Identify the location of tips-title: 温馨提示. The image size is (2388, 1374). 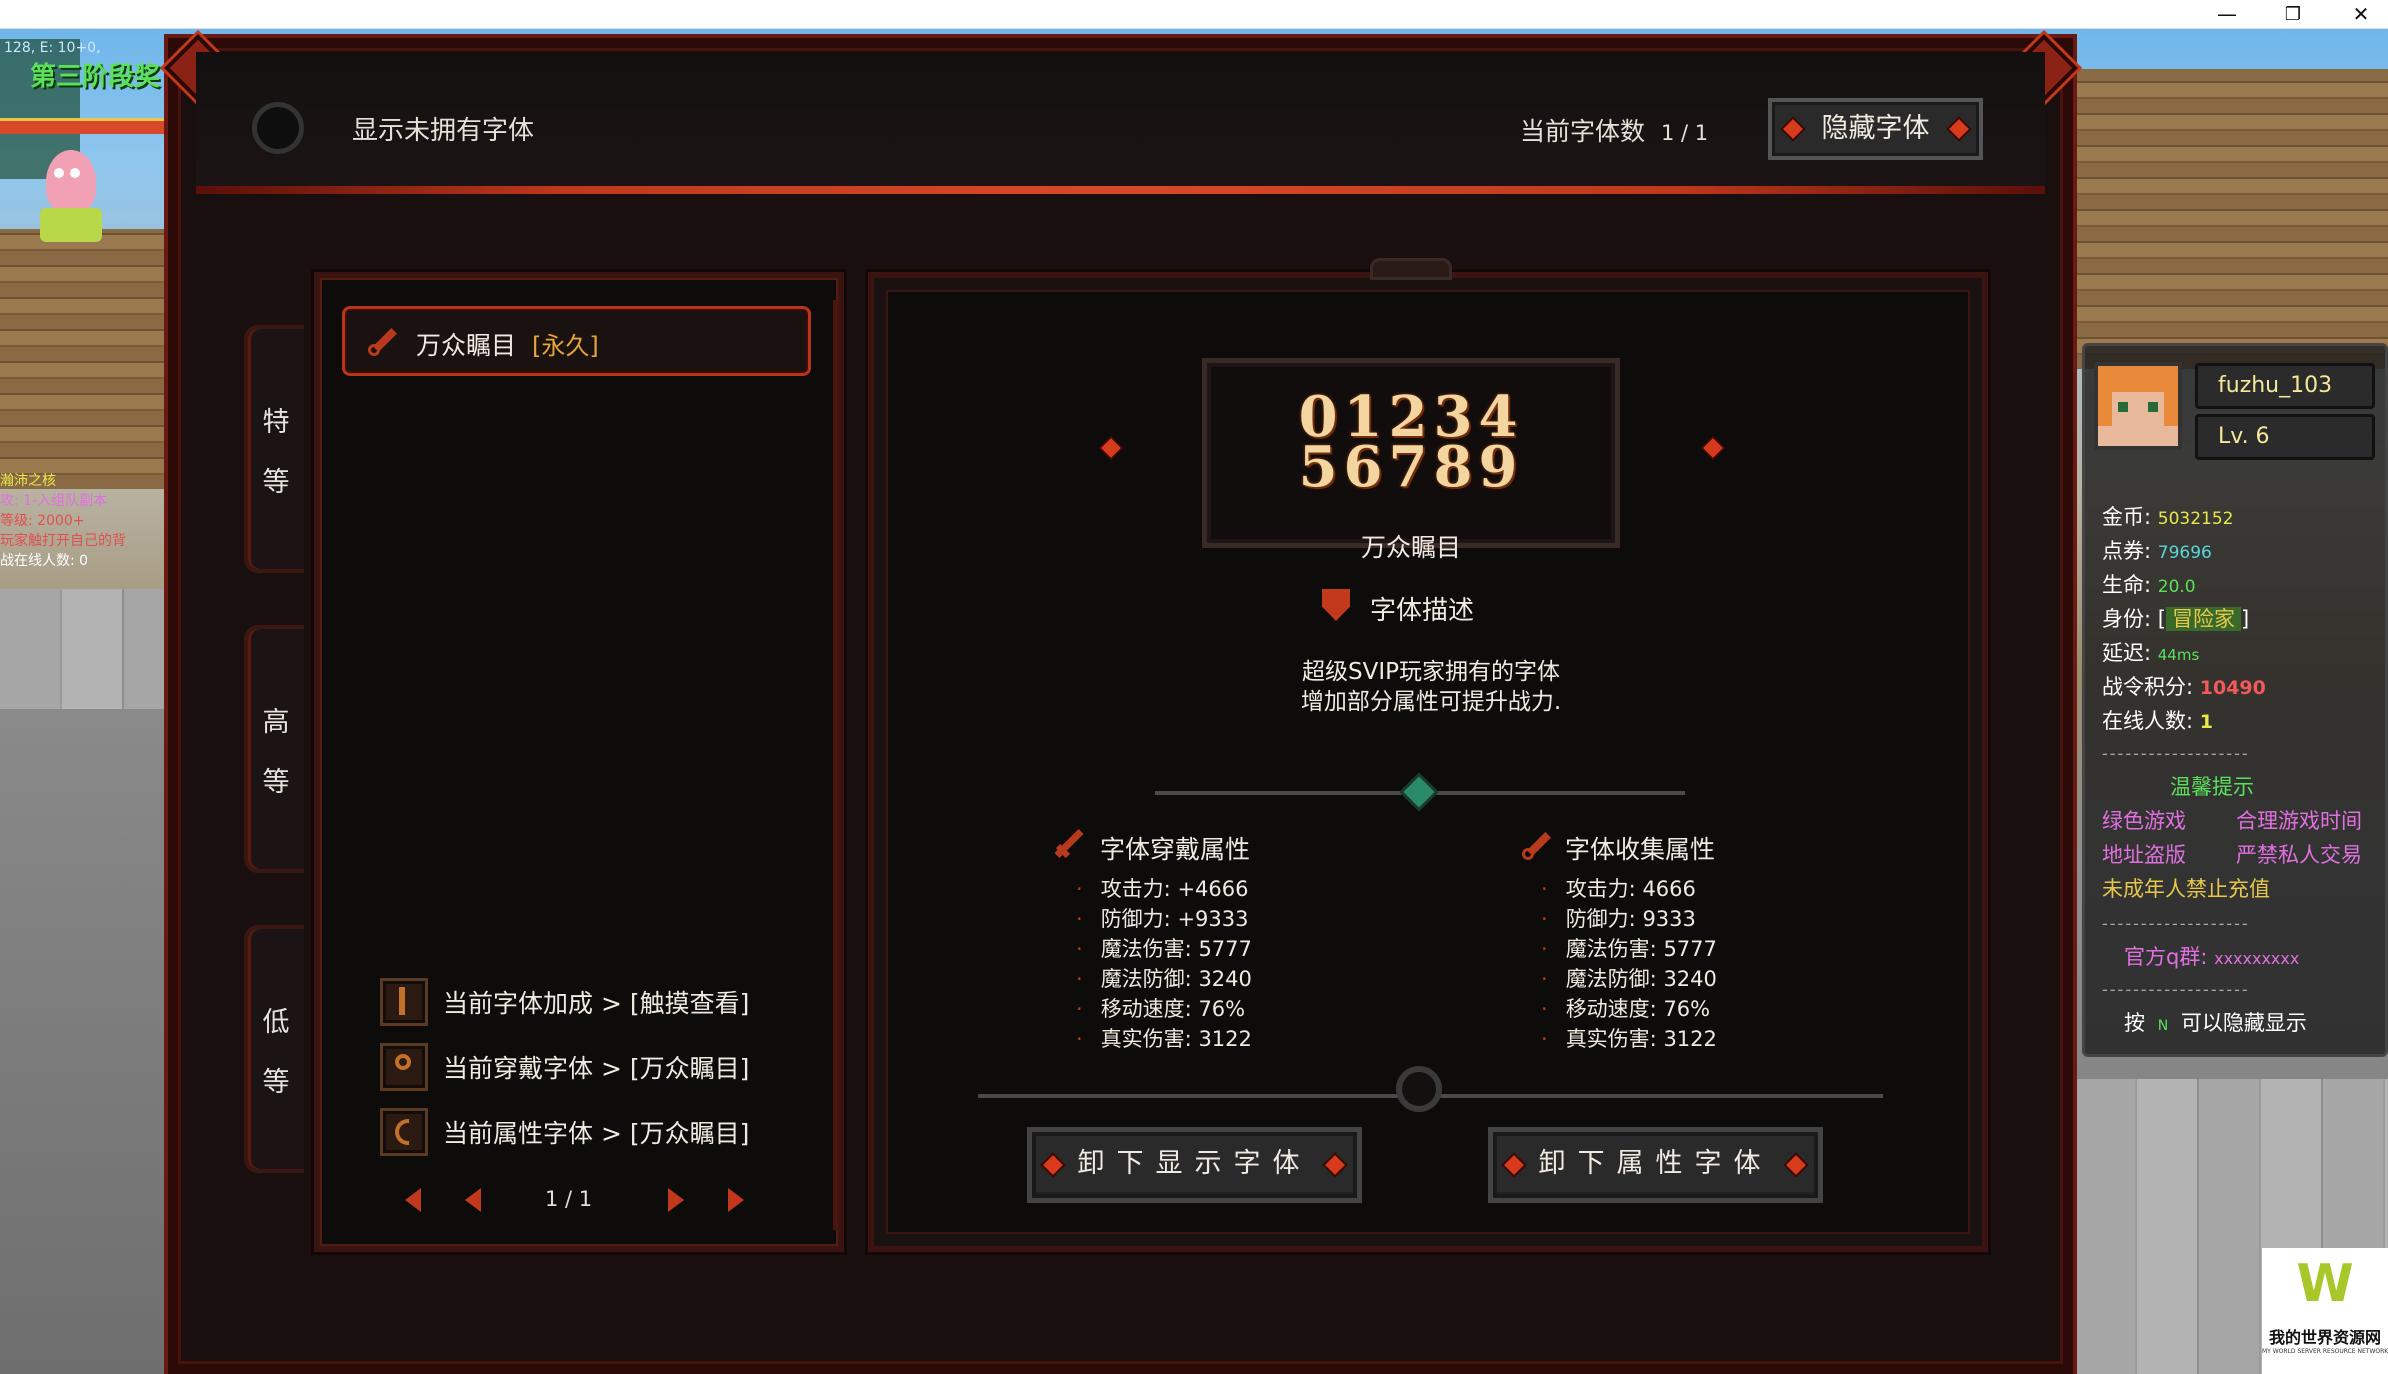
(2212, 787).